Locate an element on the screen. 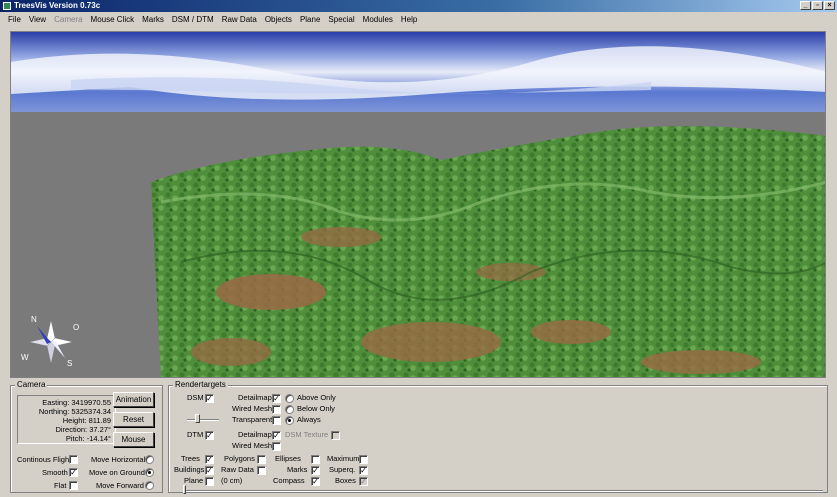 This screenshot has height=497, width=837. continuous-flight-label: Continous Flight is located at coordinates (44, 459).